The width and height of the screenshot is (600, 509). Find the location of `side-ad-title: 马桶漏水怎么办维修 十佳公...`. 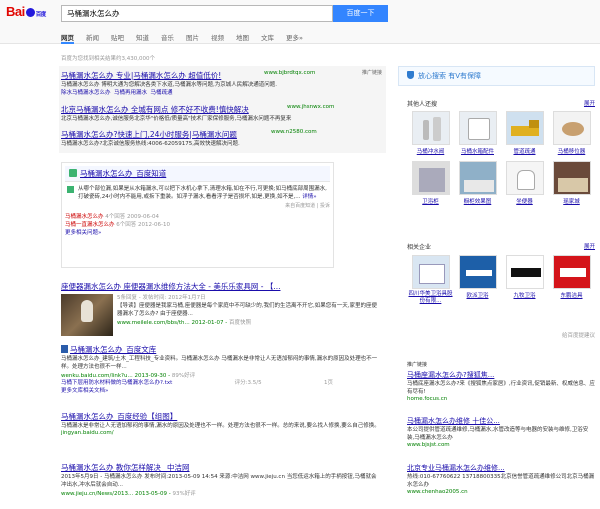

side-ad-title: 马桶漏水怎么办维修 十佳公... is located at coordinates (501, 421).